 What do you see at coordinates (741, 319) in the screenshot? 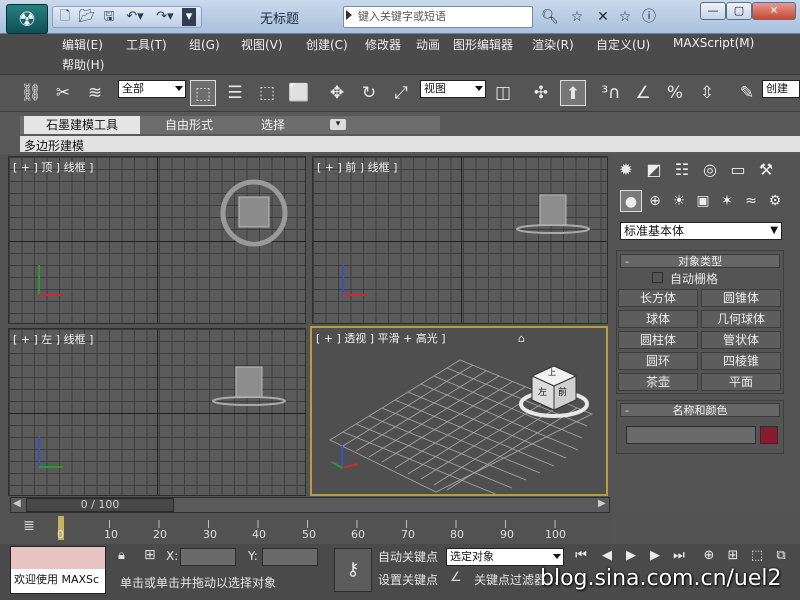
I see `geosphere-button: 几何球体` at bounding box center [741, 319].